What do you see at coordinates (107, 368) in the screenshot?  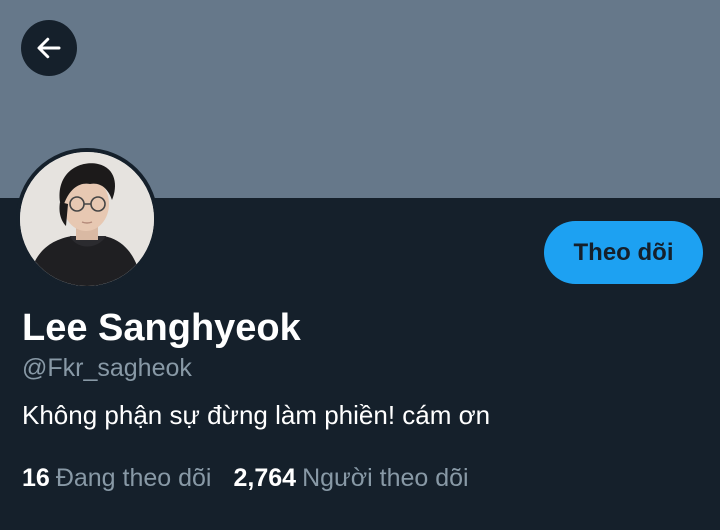 I see `profile-handle: @Fkr_sagheok` at bounding box center [107, 368].